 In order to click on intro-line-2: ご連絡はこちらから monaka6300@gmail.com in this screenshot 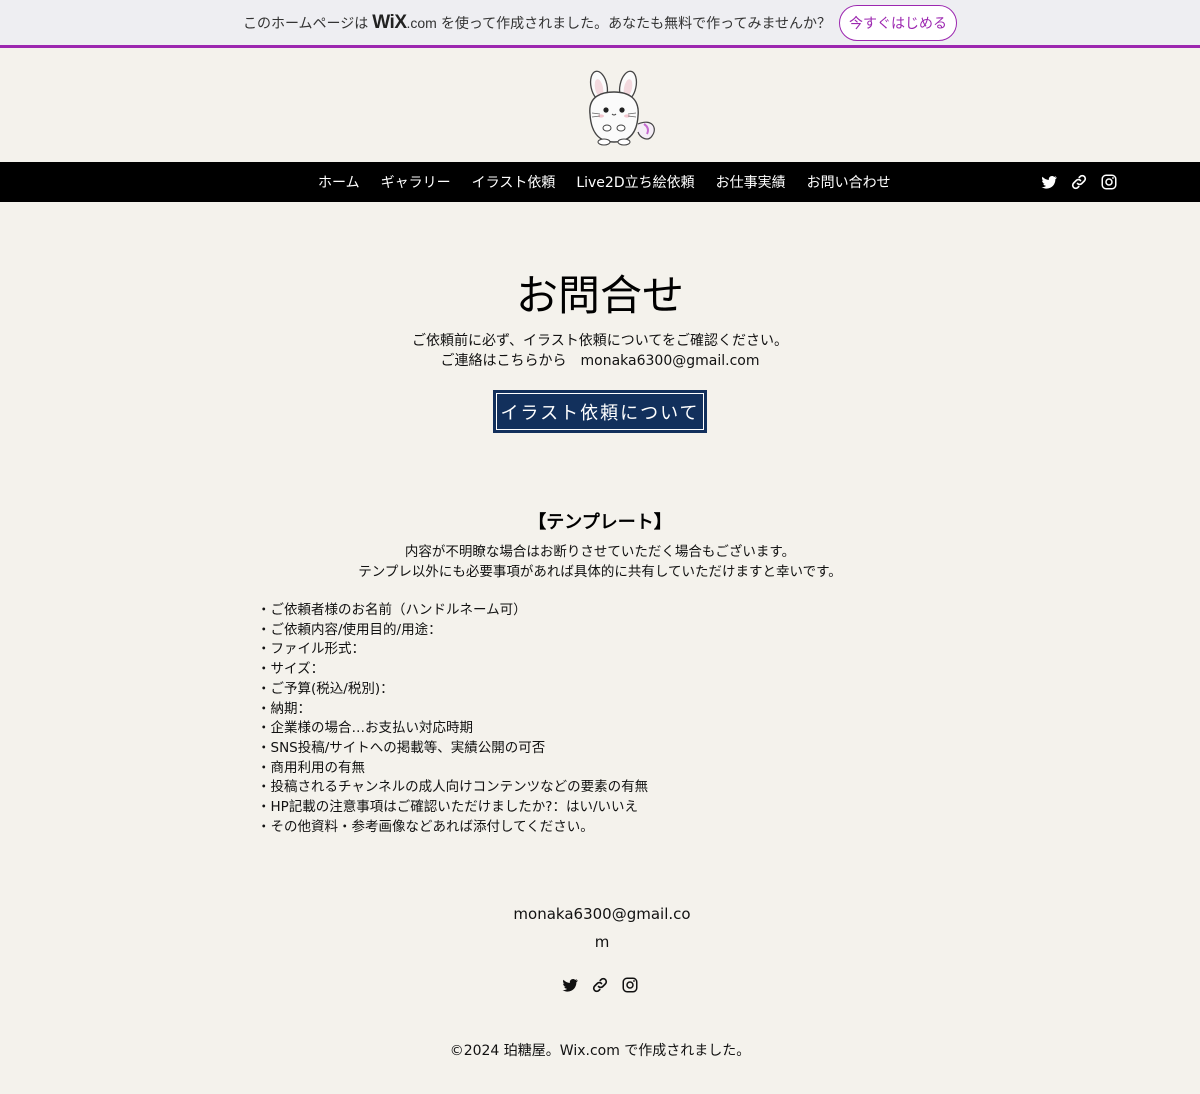, I will do `click(600, 361)`.